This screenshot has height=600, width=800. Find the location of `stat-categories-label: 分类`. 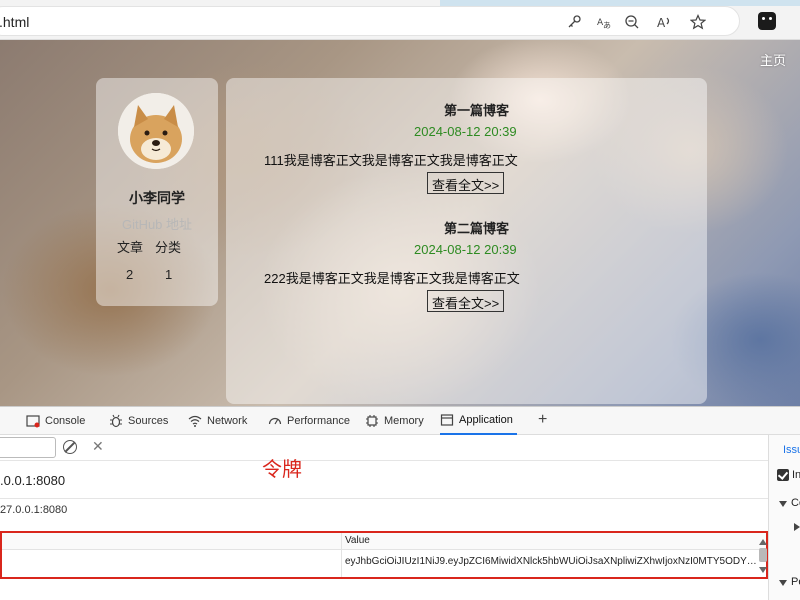

stat-categories-label: 分类 is located at coordinates (168, 247).